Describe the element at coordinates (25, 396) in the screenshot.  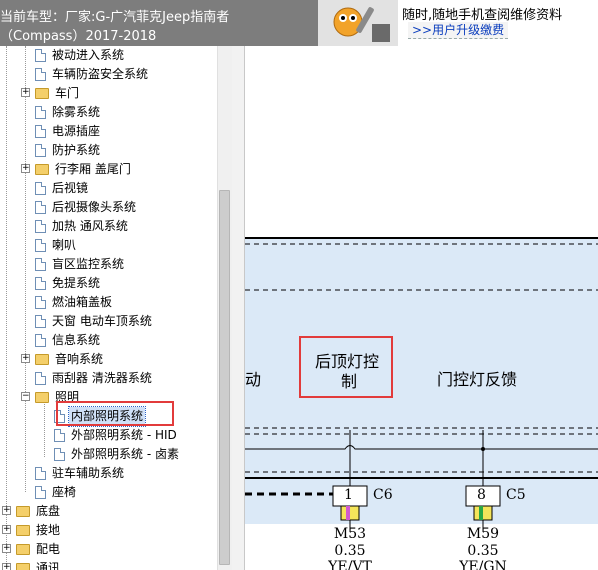
I see `collapse-toggle: −` at that location.